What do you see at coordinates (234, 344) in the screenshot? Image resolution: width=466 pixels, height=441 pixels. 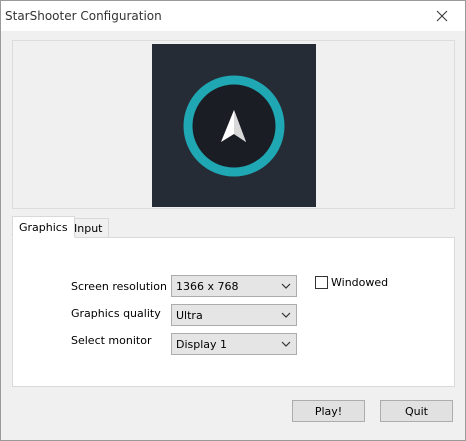 I see `monitor-select: Display 1` at bounding box center [234, 344].